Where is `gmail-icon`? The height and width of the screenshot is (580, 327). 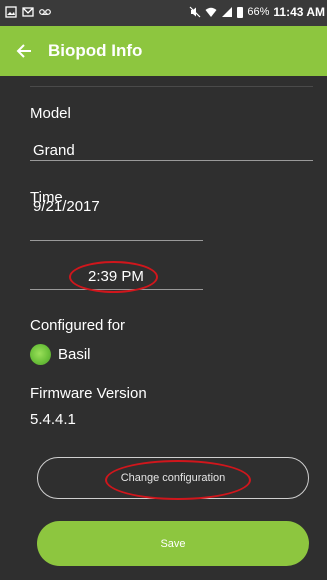
gmail-icon is located at coordinates (28, 12).